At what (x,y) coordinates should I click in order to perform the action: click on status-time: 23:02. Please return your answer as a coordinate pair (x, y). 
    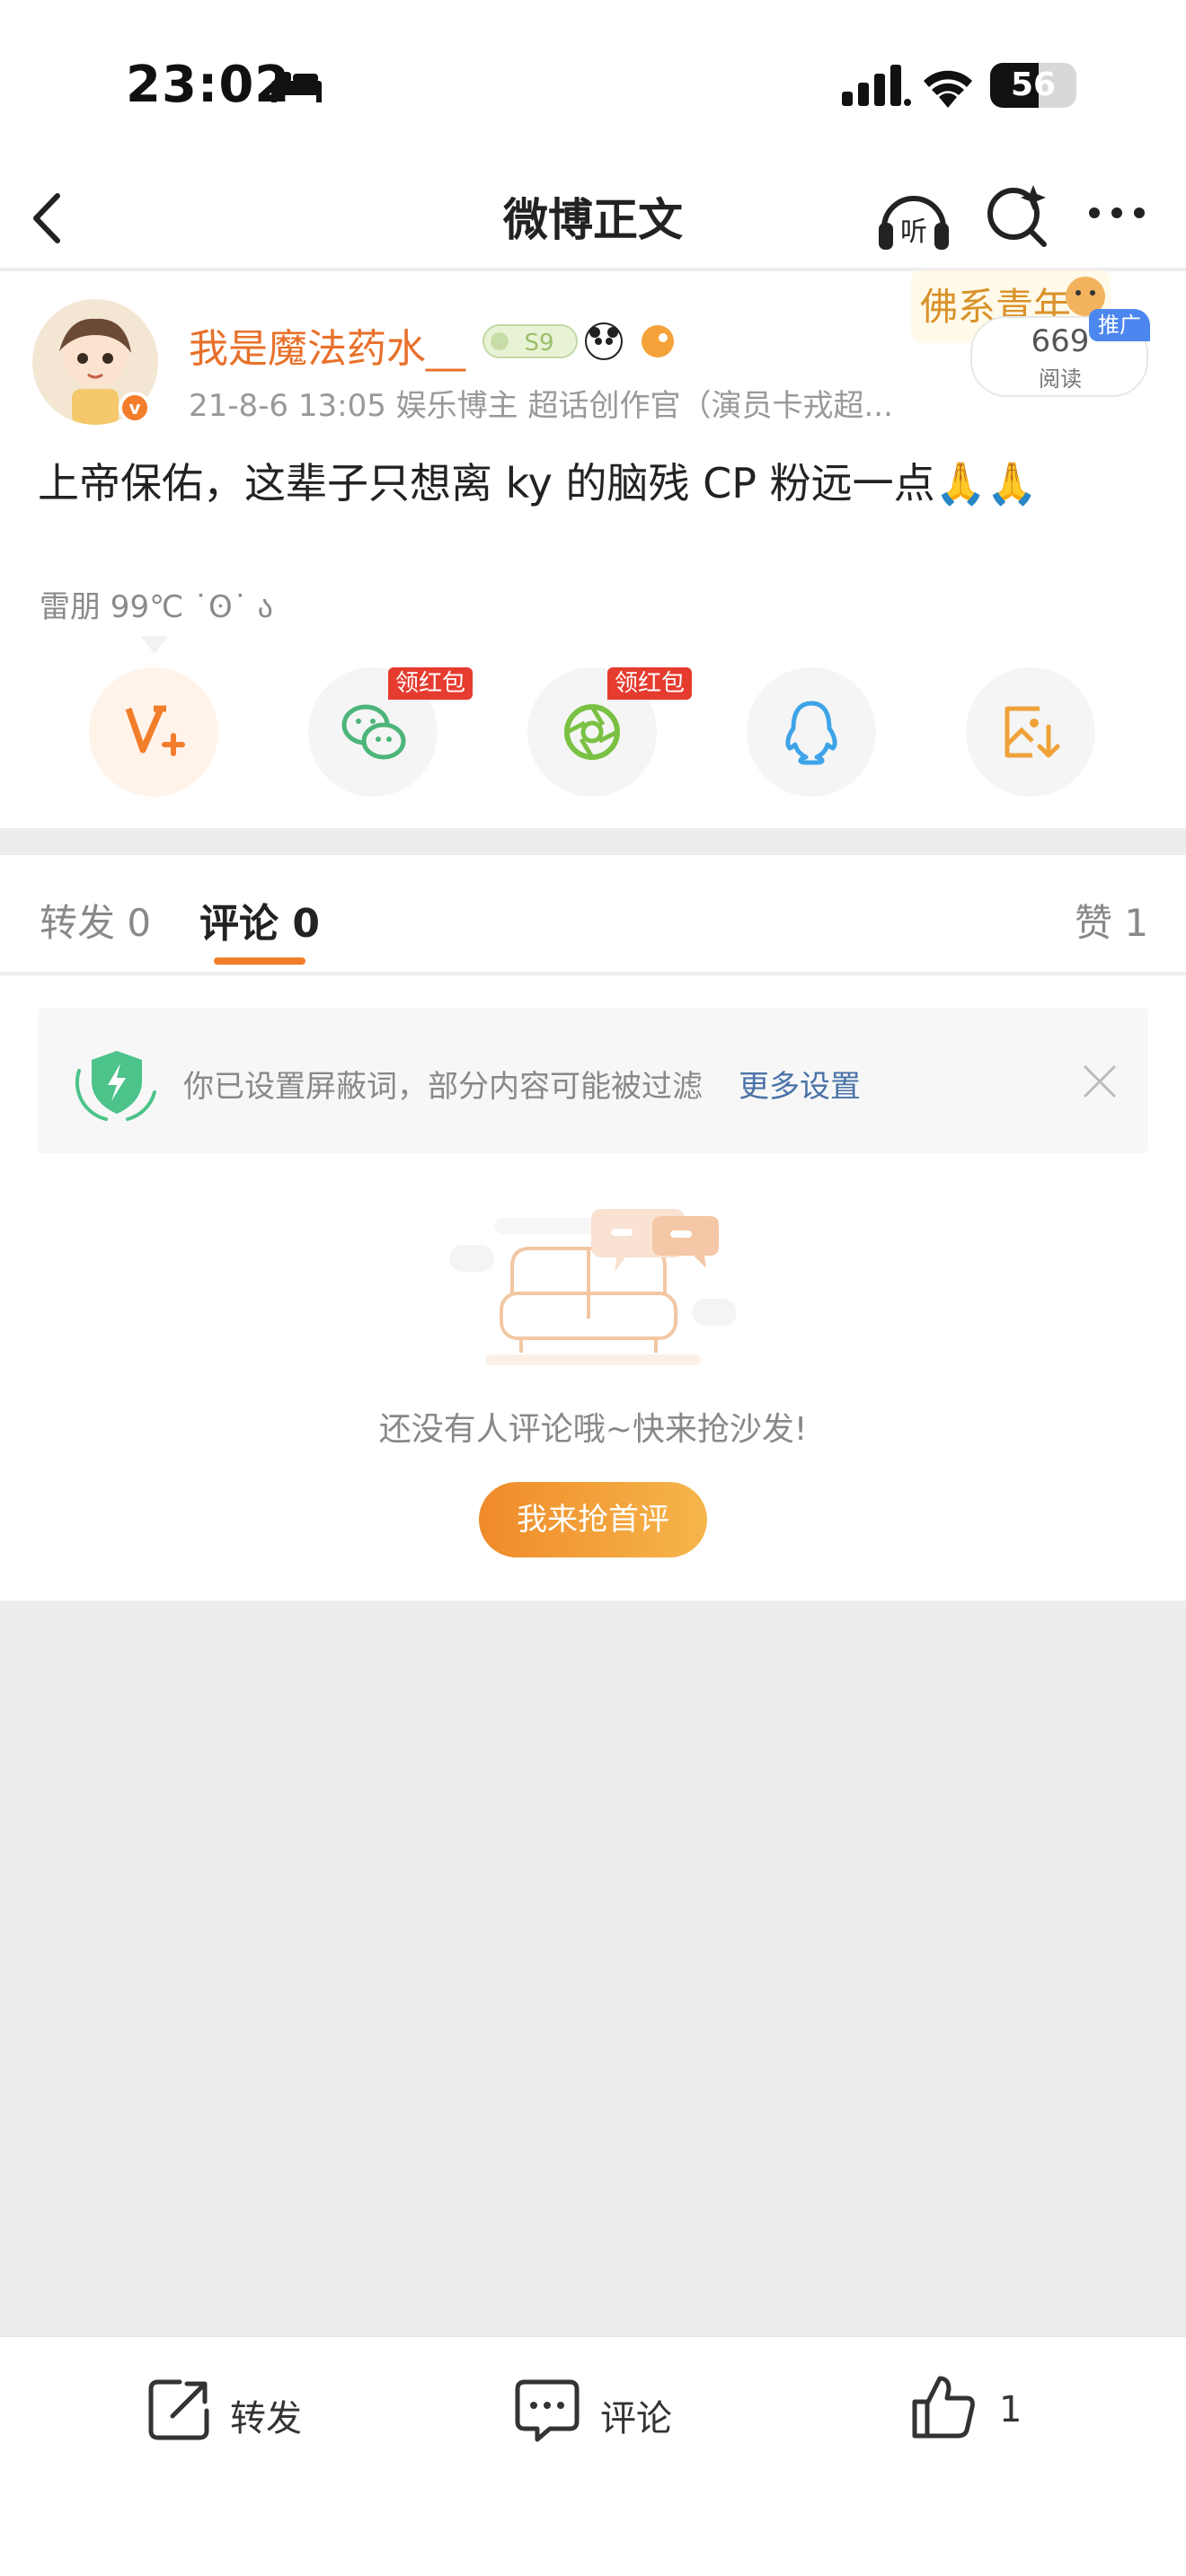
    Looking at the image, I should click on (208, 85).